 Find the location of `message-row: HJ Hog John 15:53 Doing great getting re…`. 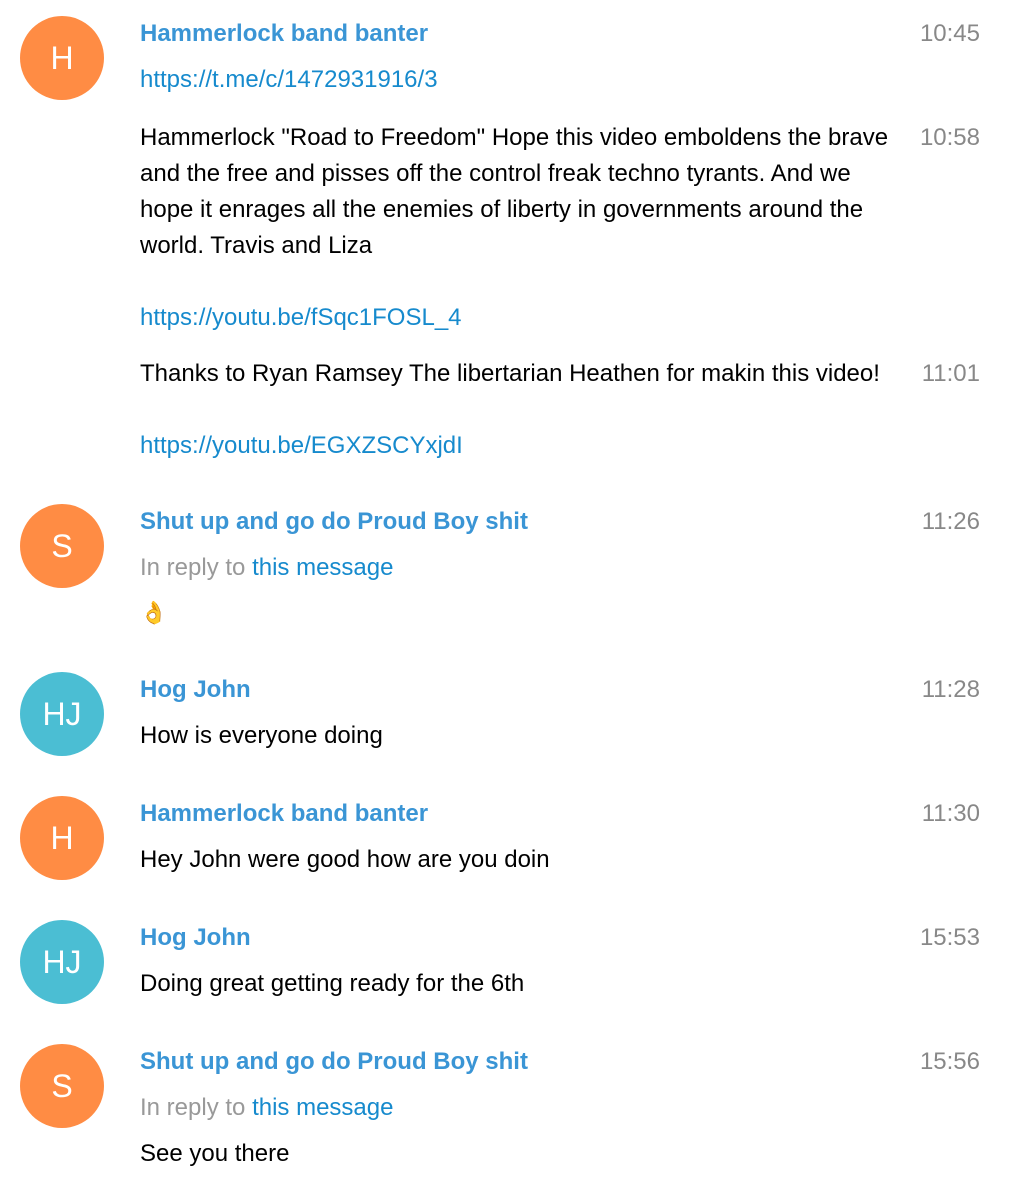

message-row: HJ Hog John 15:53 Doing great getting re… is located at coordinates (518, 966).